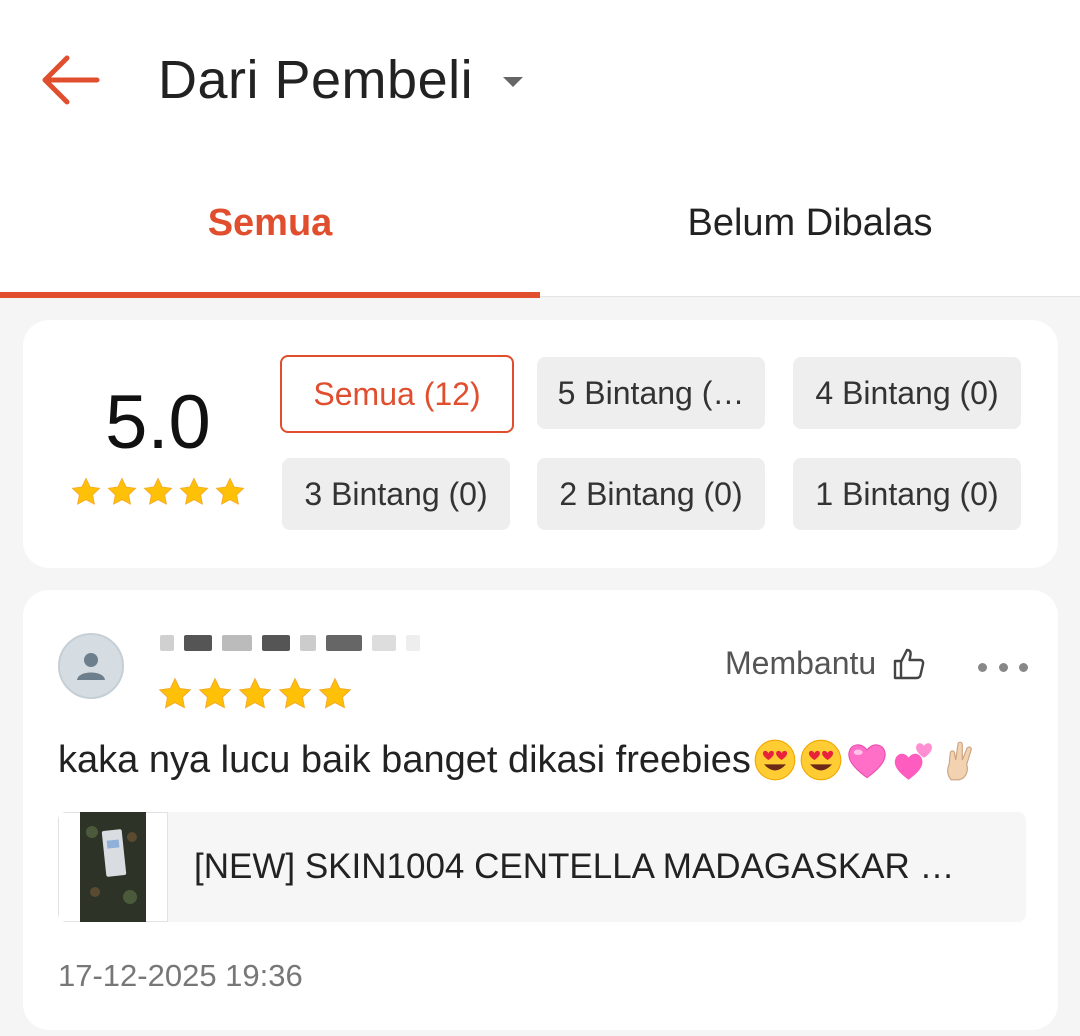 This screenshot has width=1080, height=1036. Describe the element at coordinates (180, 975) in the screenshot. I see `review-timestamp: 17-12-2025 19:36` at that location.